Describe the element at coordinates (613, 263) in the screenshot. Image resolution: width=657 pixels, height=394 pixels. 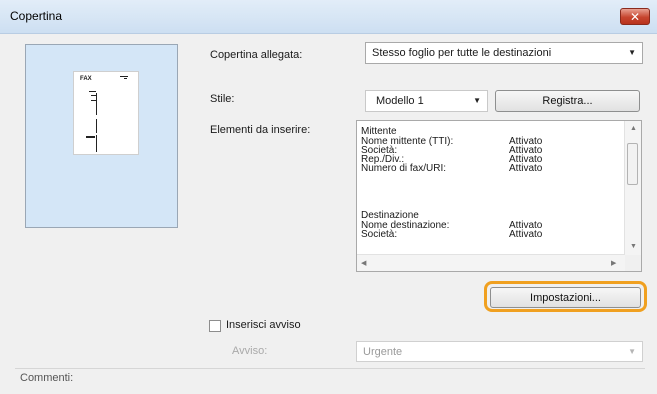
I see `scroll-right-icon: ▶` at that location.